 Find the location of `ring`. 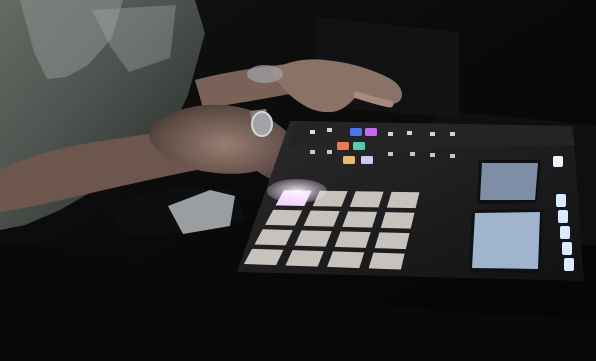

ring is located at coordinates (262, 124).